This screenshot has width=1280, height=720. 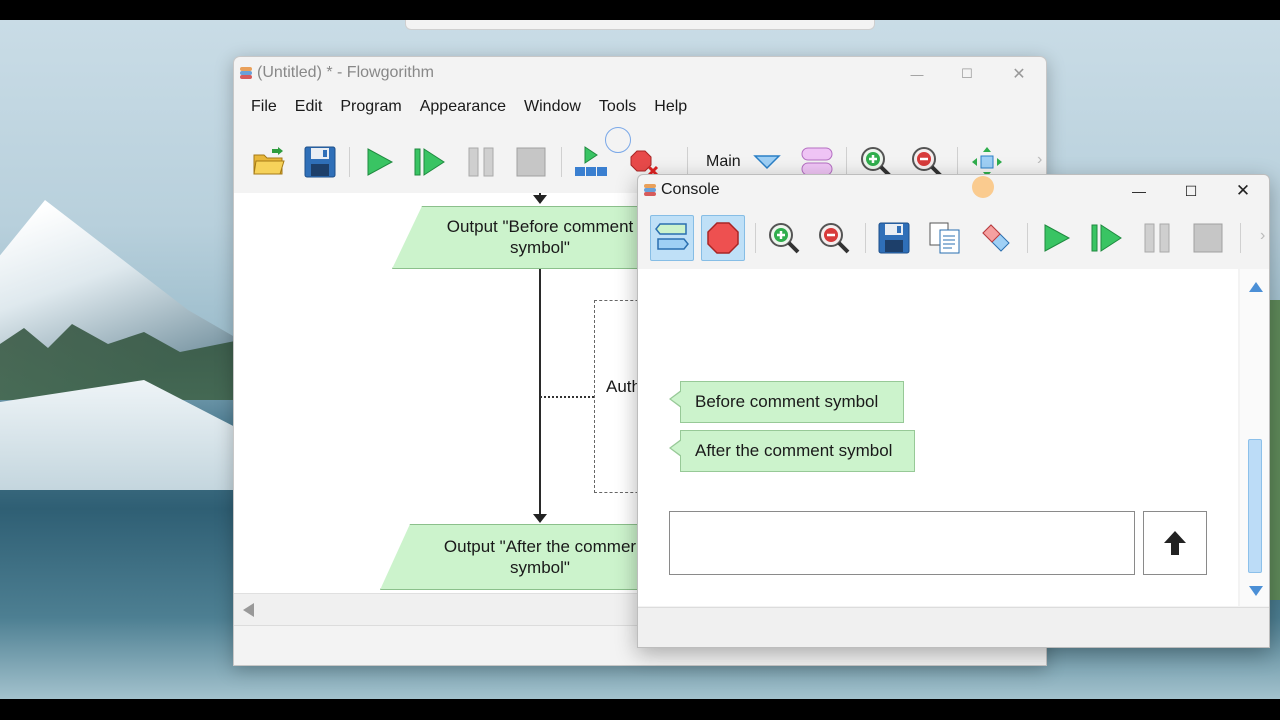 I want to click on minimize-button: —, so click(x=917, y=74).